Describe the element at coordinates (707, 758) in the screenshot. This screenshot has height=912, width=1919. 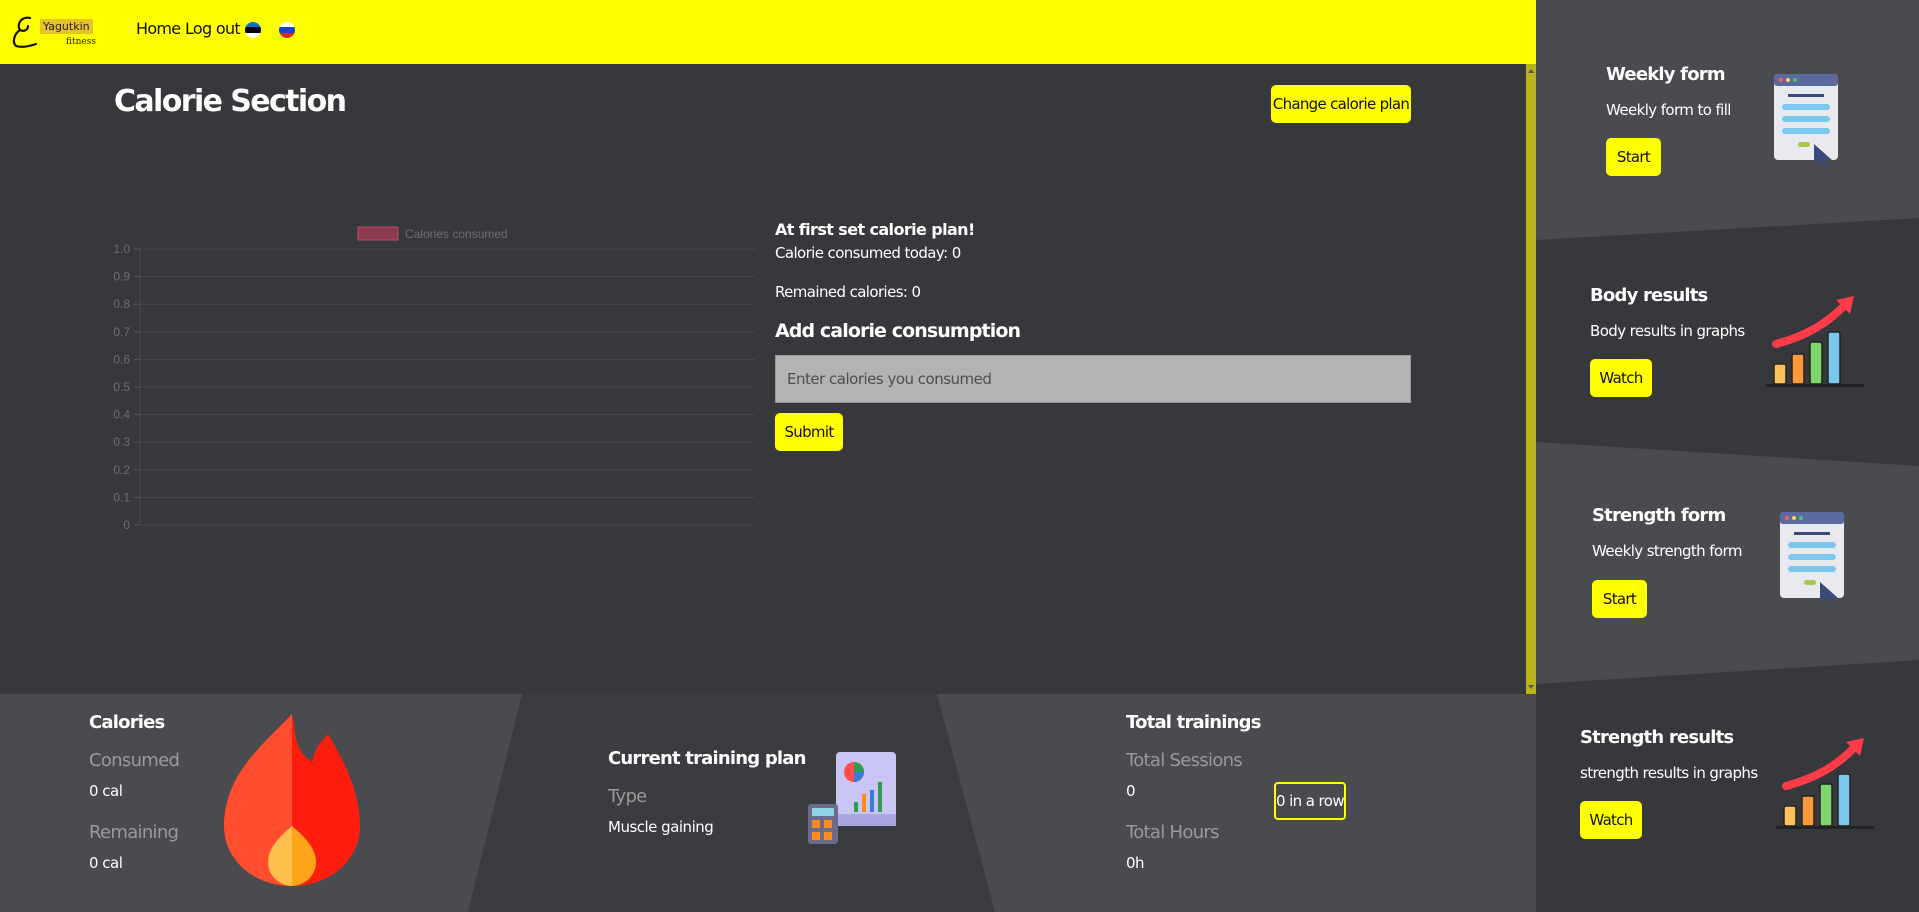
I see `training-plan-title: Current training plan` at that location.